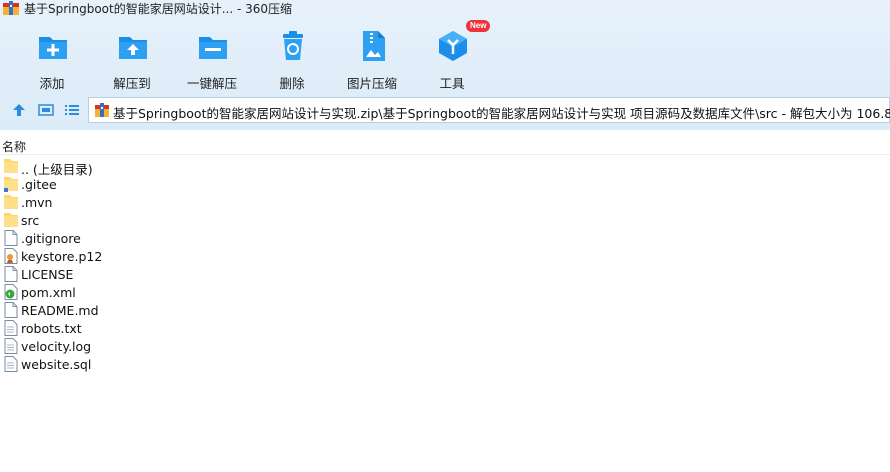 The width and height of the screenshot is (890, 472). I want to click on image-compress-label: 图片压缩, so click(371, 83).